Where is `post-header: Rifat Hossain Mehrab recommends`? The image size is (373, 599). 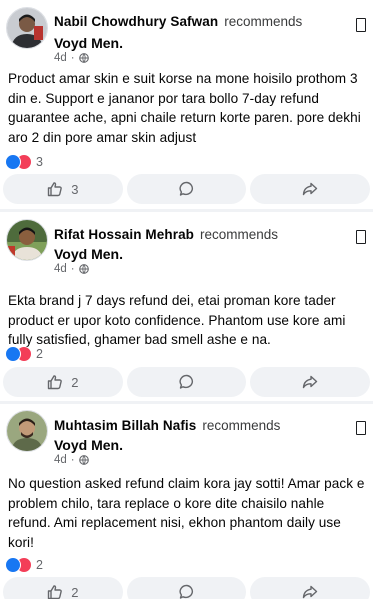 post-header: Rifat Hossain Mehrab recommends is located at coordinates (166, 234).